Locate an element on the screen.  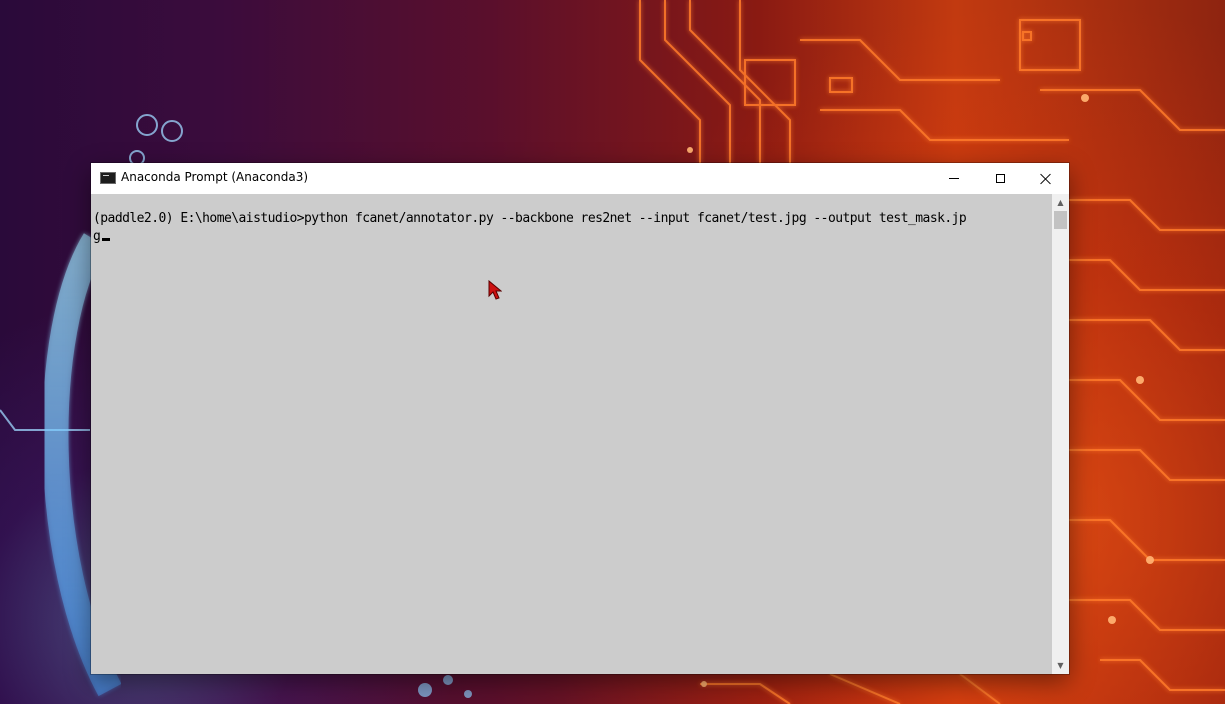
vertical-scrollbar: ▲ ▼ is located at coordinates (1060, 434).